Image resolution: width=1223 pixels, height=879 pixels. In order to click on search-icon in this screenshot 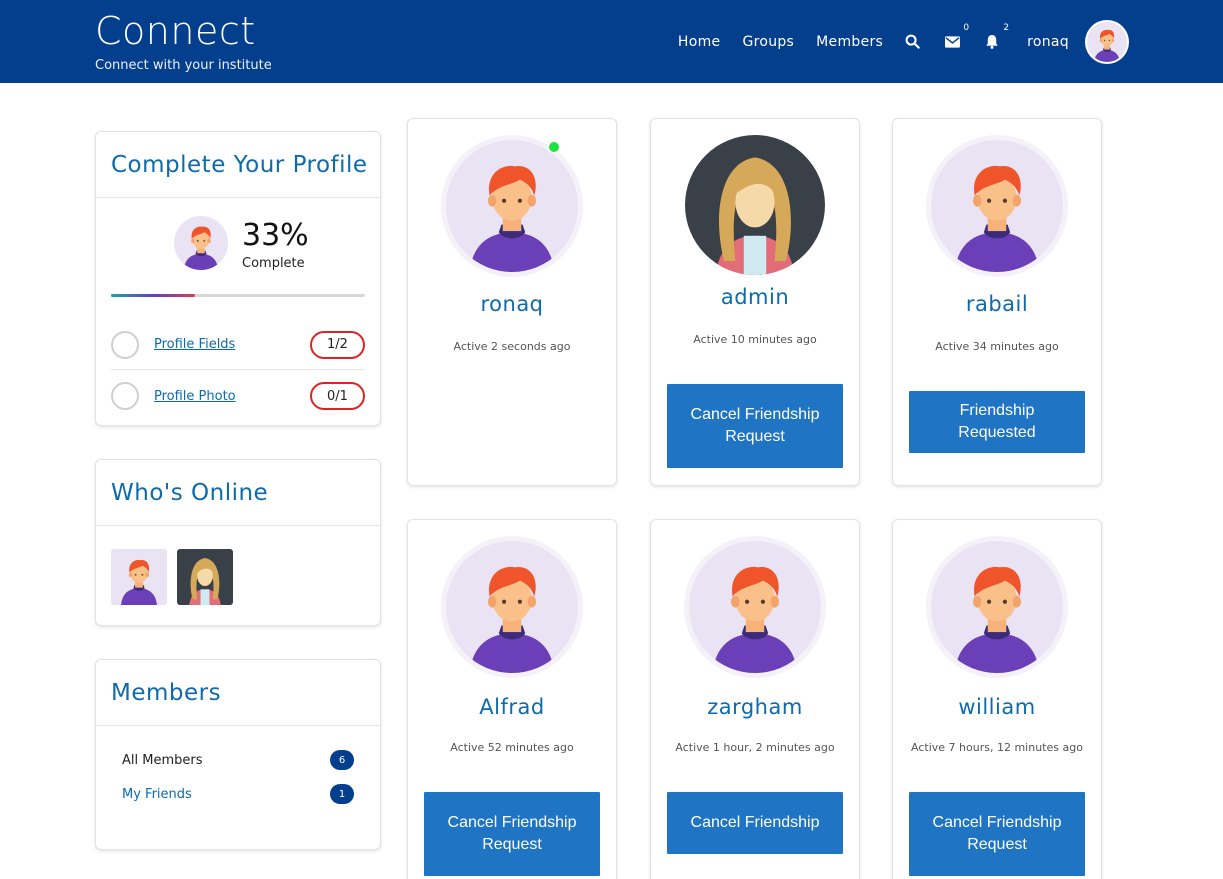, I will do `click(912, 42)`.